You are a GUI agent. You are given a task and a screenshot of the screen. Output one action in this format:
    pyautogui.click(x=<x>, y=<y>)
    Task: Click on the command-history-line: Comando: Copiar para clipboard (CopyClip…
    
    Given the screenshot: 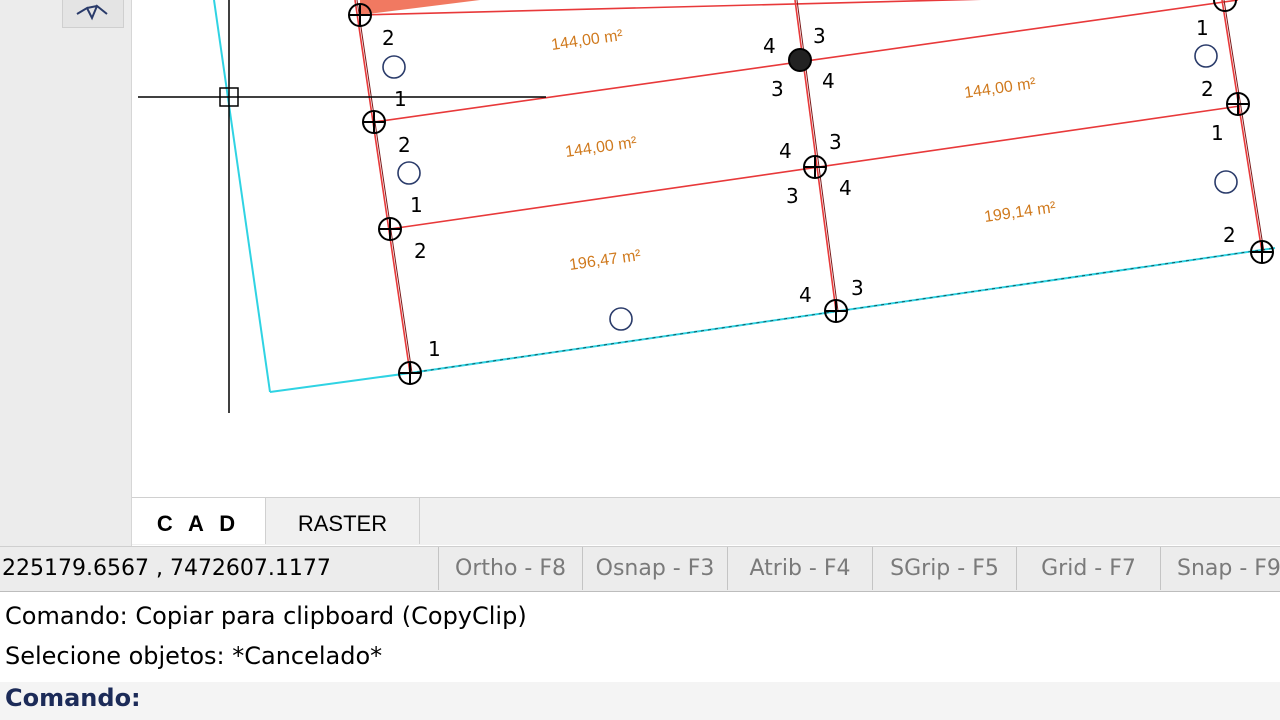 What is the action you would take?
    pyautogui.click(x=266, y=616)
    